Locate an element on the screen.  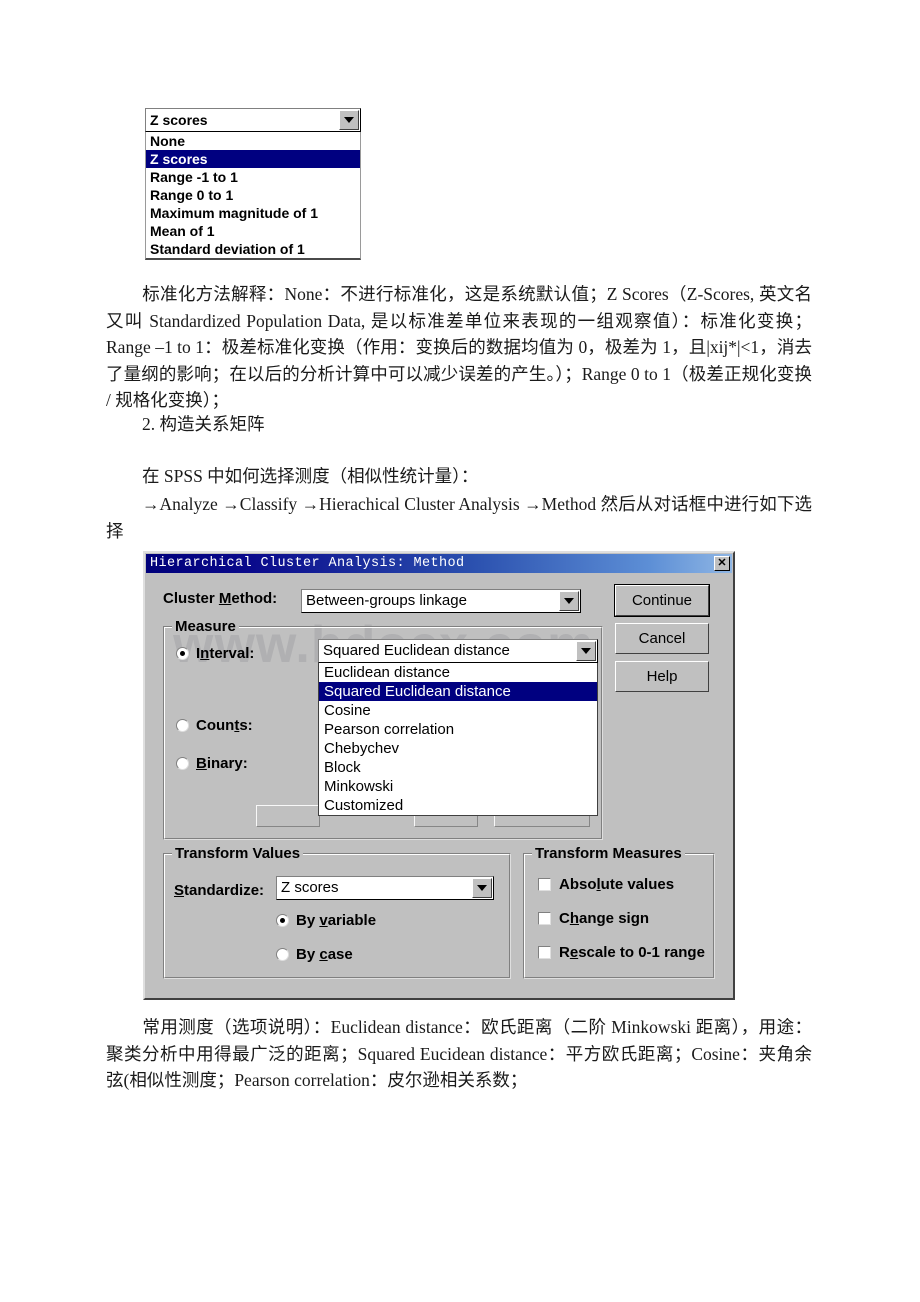
checkbox-rescale-range-indicator is located at coordinates (544, 952).